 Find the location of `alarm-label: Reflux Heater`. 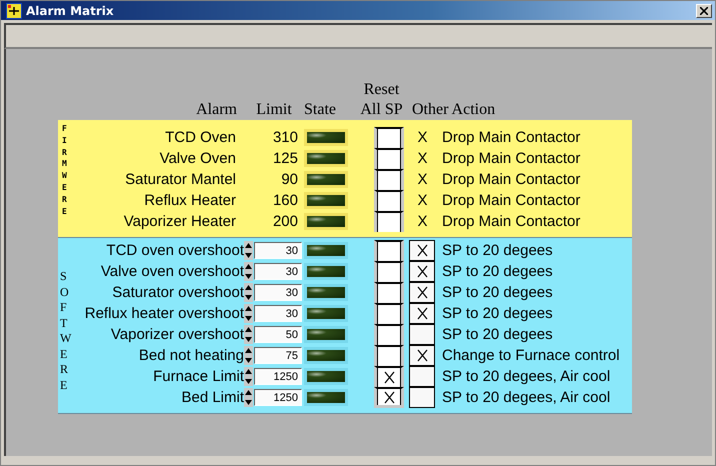

alarm-label: Reflux Heater is located at coordinates (190, 200).